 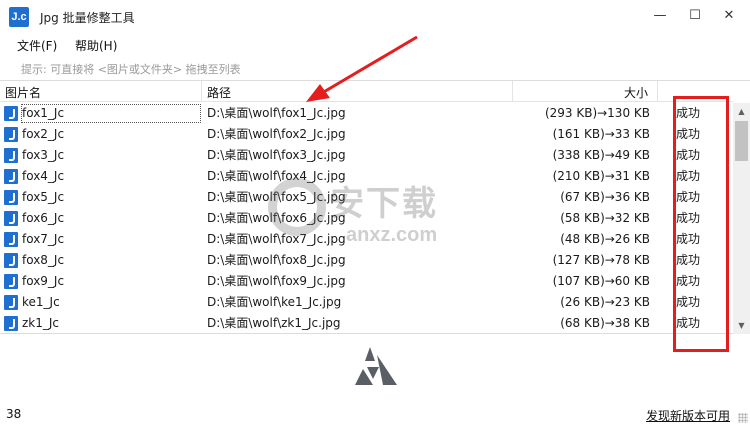 What do you see at coordinates (274, 302) in the screenshot?
I see `cell-path: D:\桌面\wolf\ke1_Jc.jpg` at bounding box center [274, 302].